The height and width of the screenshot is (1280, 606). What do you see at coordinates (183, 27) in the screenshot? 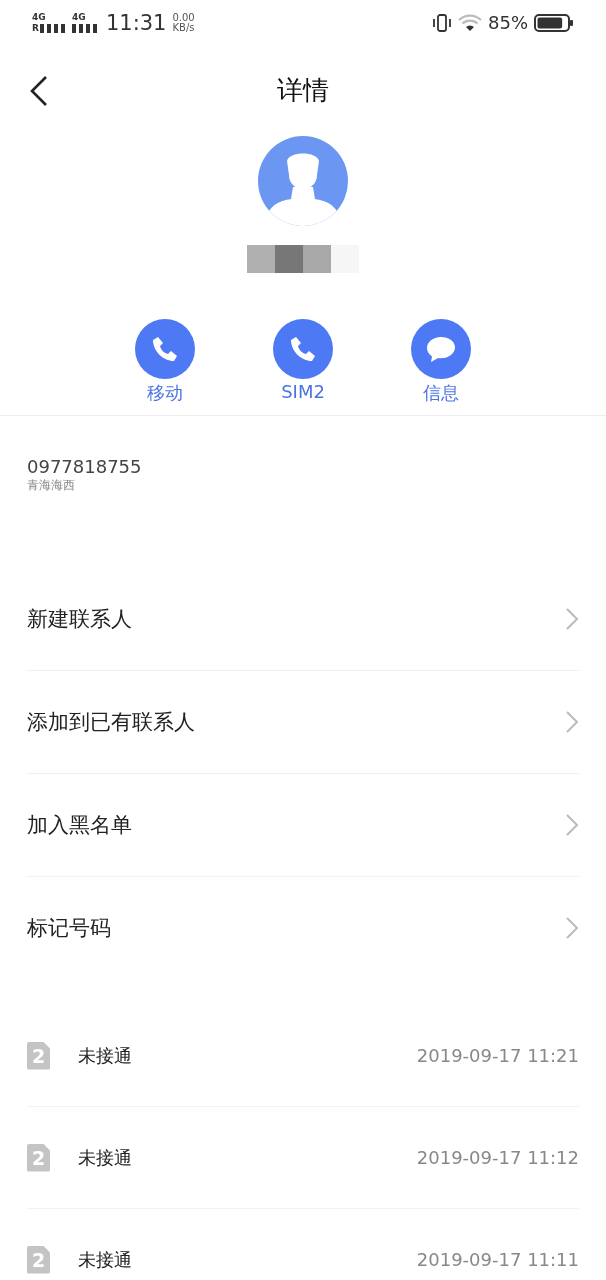
I see `speed-unit: KB/s` at bounding box center [183, 27].